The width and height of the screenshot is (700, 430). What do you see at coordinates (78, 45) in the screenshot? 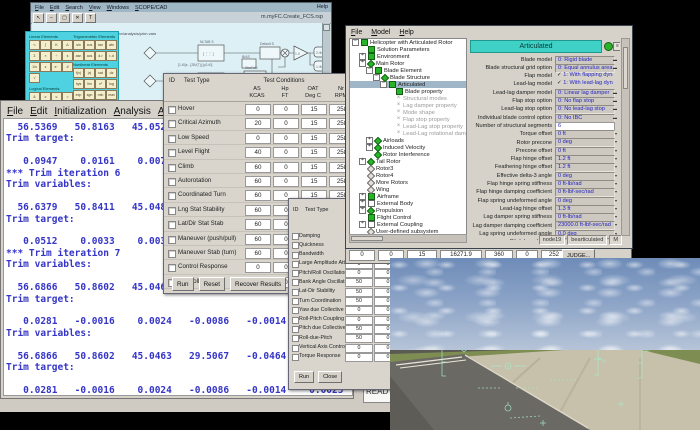
I see `palette-block-button: sin` at bounding box center [78, 45].